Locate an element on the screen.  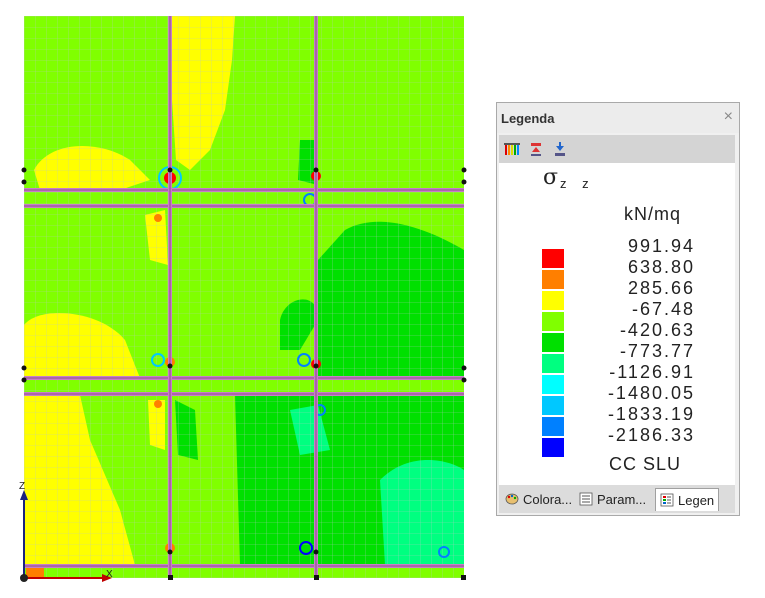
unit-label: kN/mq is located at coordinates (653, 214).